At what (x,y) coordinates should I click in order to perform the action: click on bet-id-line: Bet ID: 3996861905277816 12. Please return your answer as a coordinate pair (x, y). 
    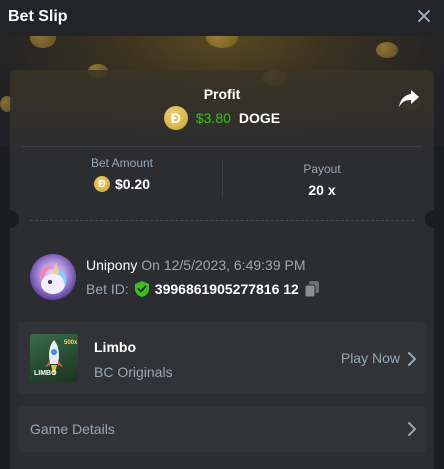
    Looking at the image, I should click on (202, 289).